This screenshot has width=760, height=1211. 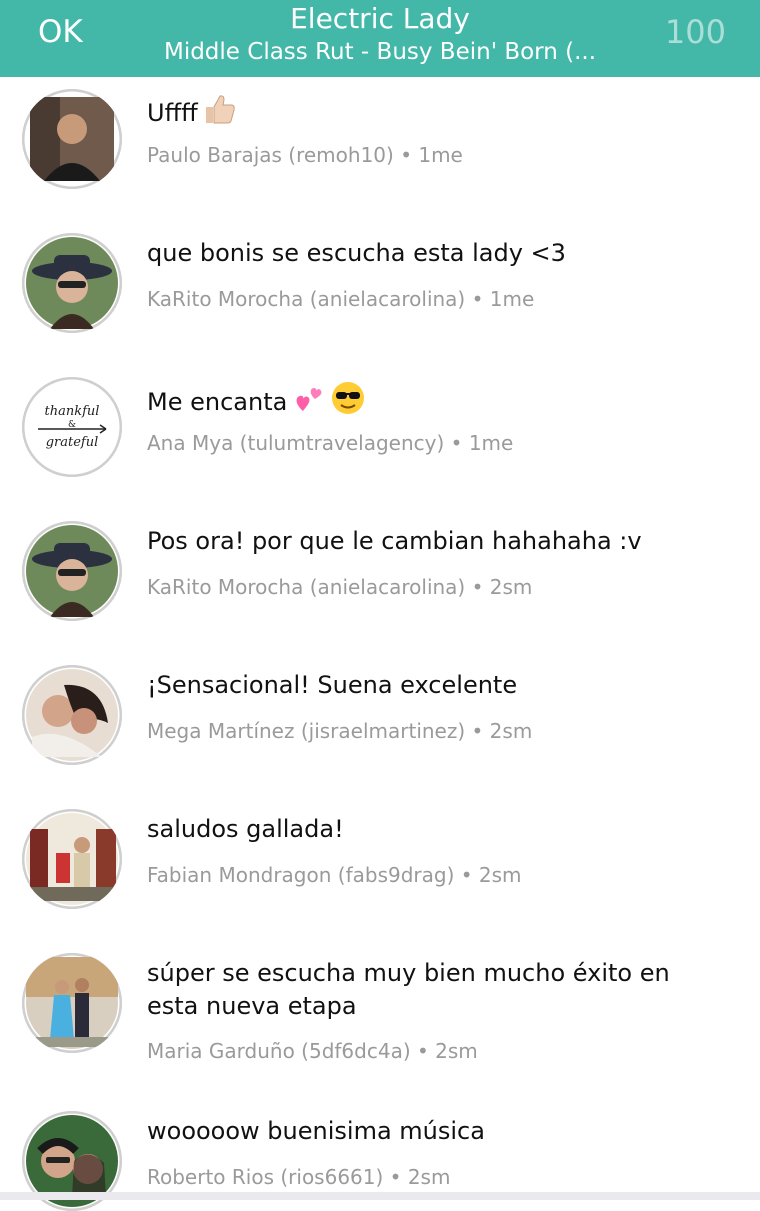 What do you see at coordinates (380, 1196) in the screenshot?
I see `bottom-edge` at bounding box center [380, 1196].